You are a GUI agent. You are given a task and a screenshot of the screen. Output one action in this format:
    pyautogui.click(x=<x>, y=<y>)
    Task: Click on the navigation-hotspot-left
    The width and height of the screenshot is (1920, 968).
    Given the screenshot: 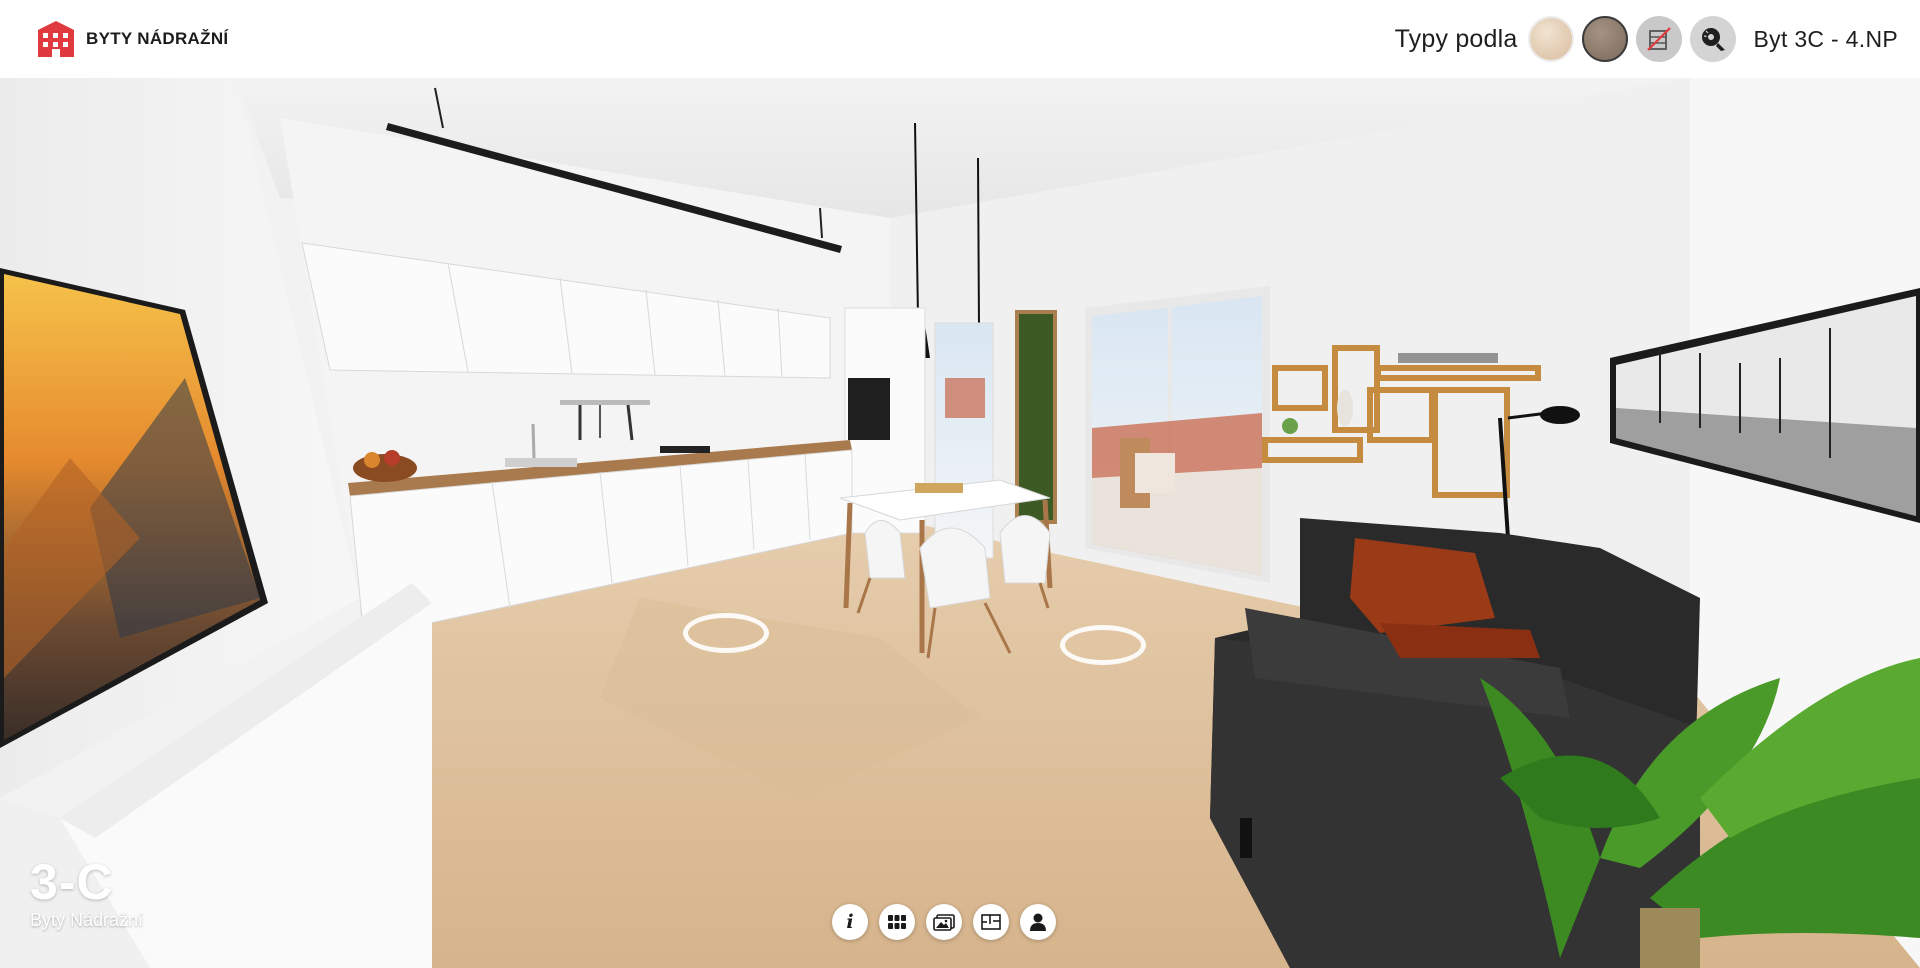 What is the action you would take?
    pyautogui.click(x=726, y=633)
    